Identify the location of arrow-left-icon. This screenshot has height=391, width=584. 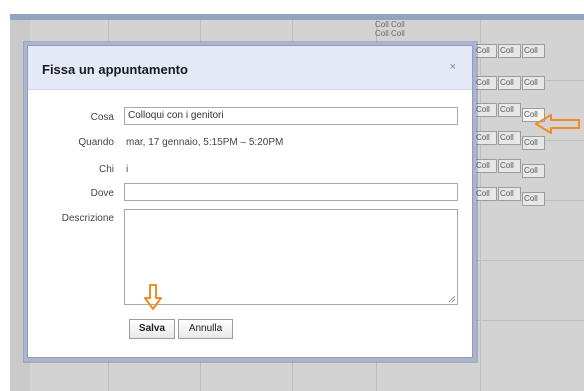
(557, 124).